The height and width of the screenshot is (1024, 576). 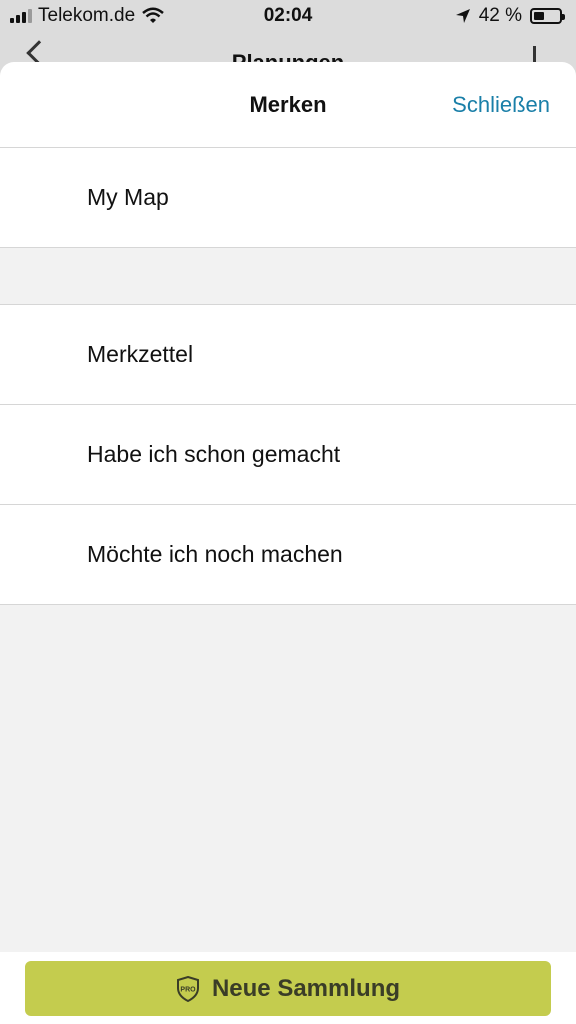 I want to click on list-item-label: Habe ich schon gemacht, so click(x=214, y=454).